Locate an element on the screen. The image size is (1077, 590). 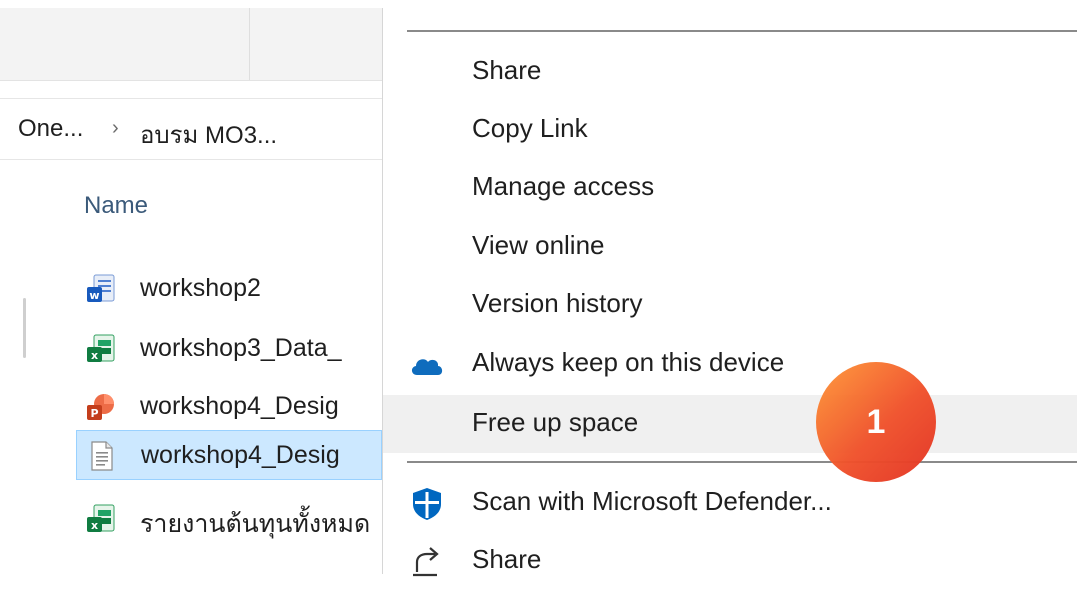
file-row-workshop2: w workshop2 is located at coordinates (229, 289).